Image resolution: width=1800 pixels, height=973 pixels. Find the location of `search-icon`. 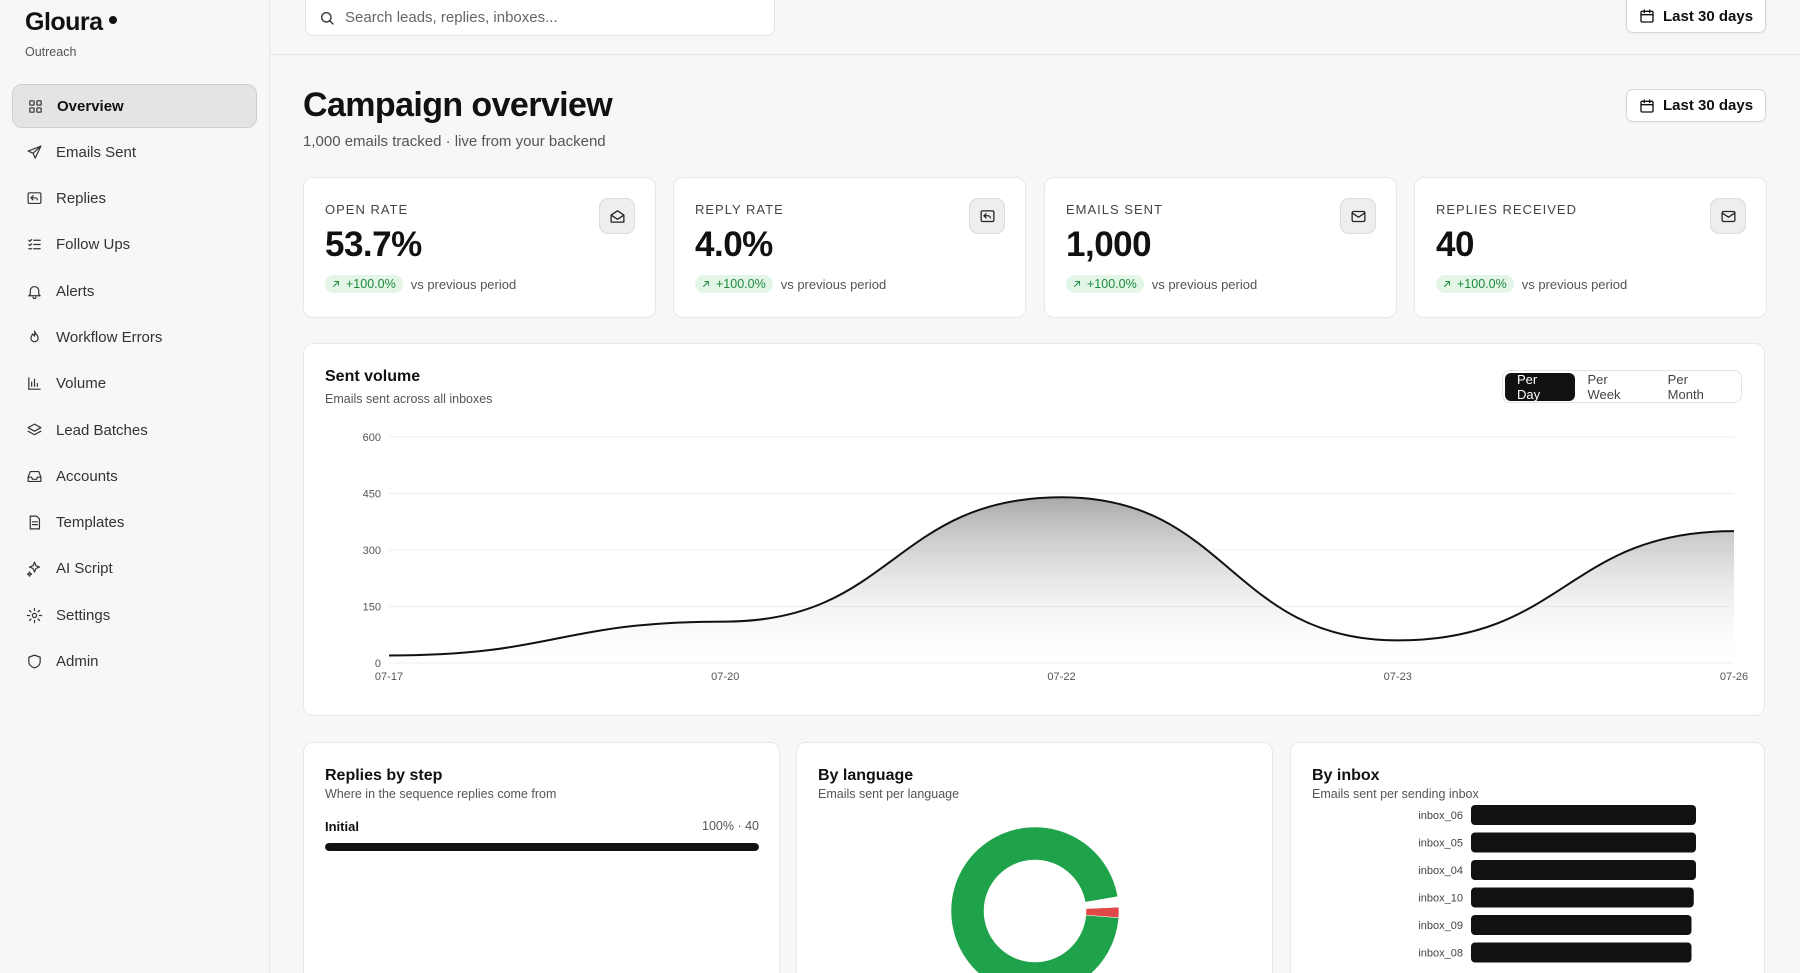

search-icon is located at coordinates (327, 18).